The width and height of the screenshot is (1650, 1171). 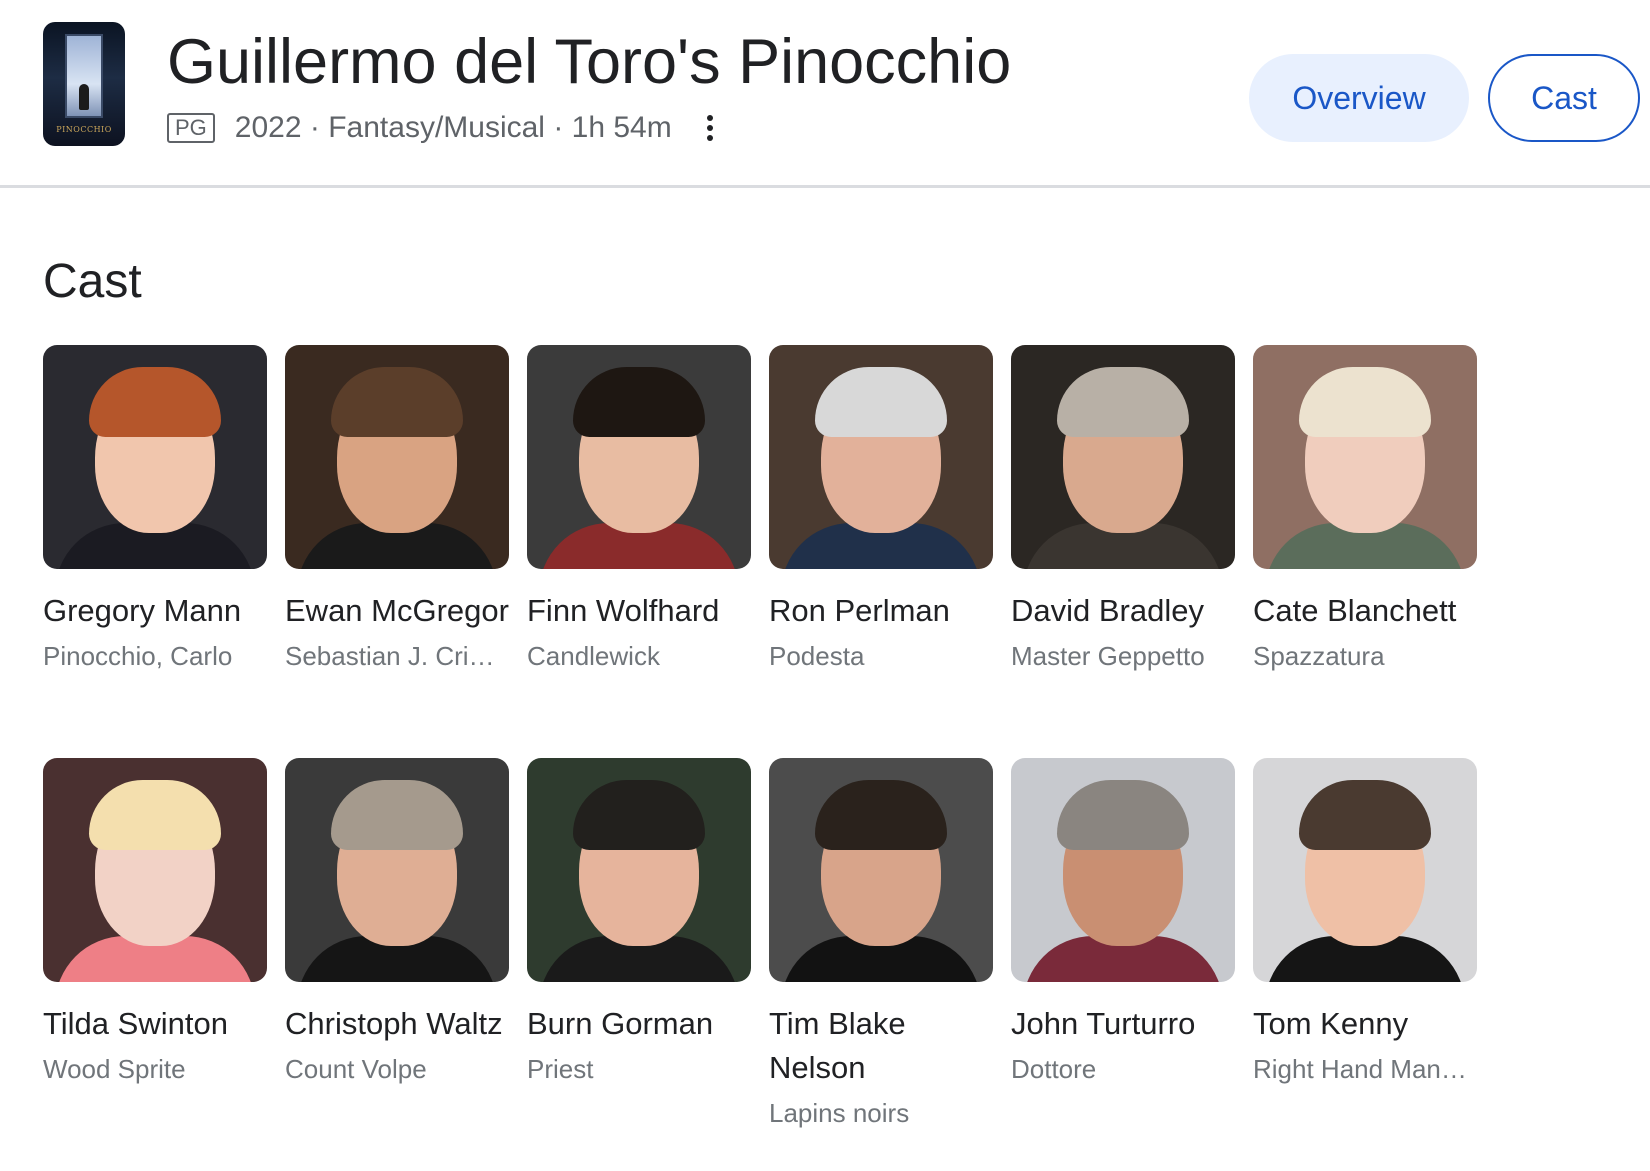 I want to click on character-role: Count Volpe, so click(x=356, y=1069).